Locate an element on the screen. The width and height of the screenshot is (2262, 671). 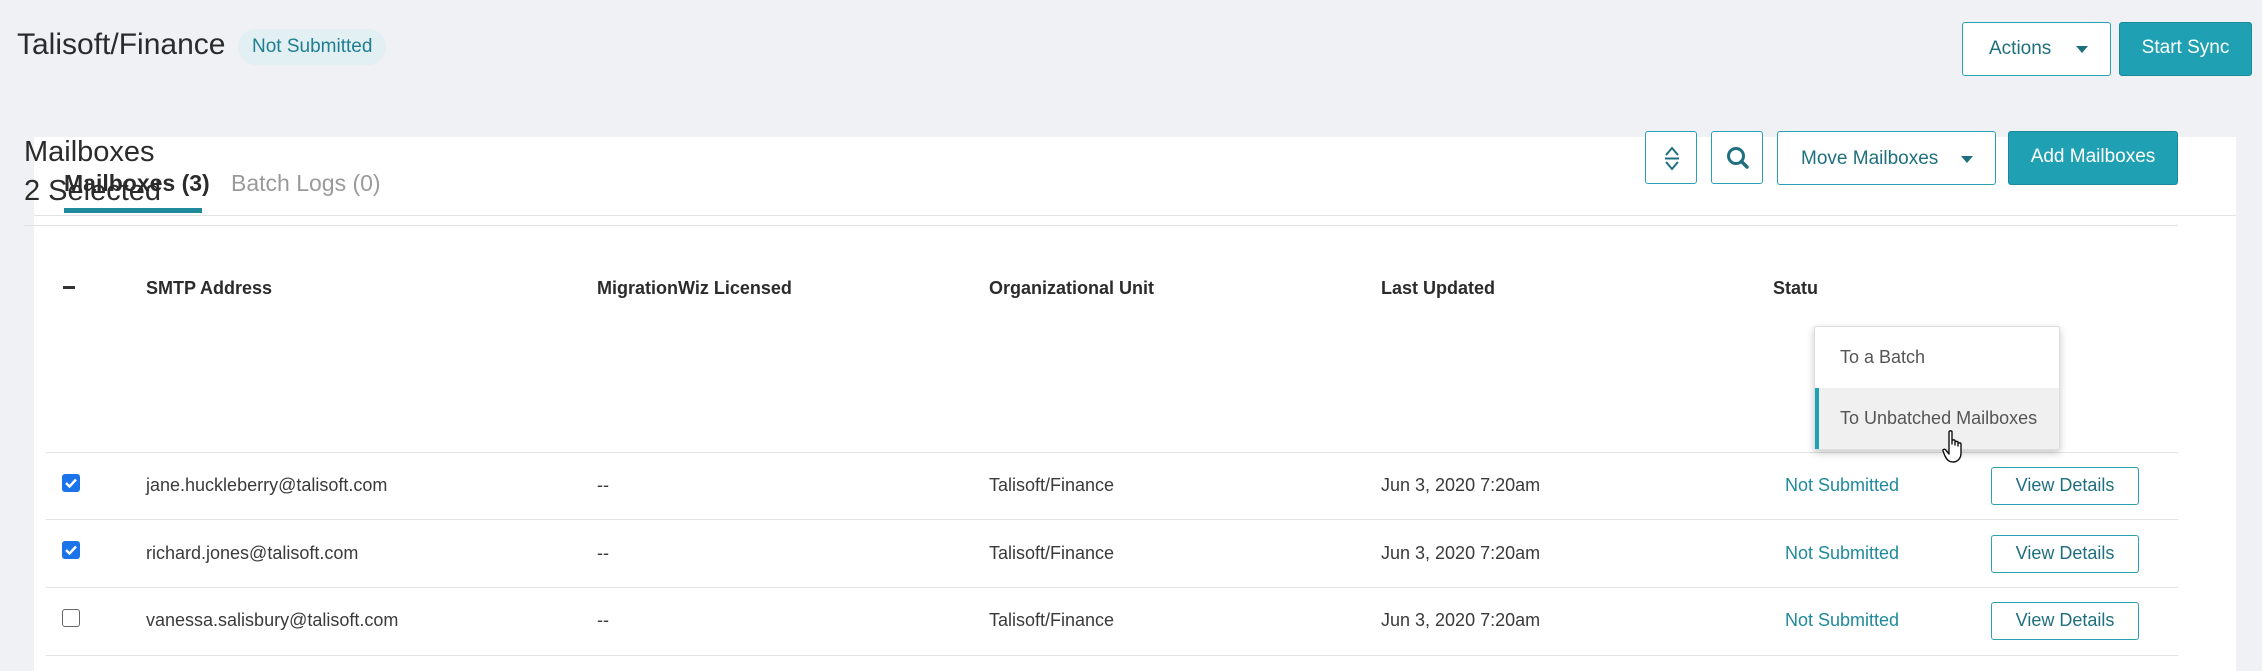
tab-batch-logs: Batch Logs (0) is located at coordinates (306, 183).